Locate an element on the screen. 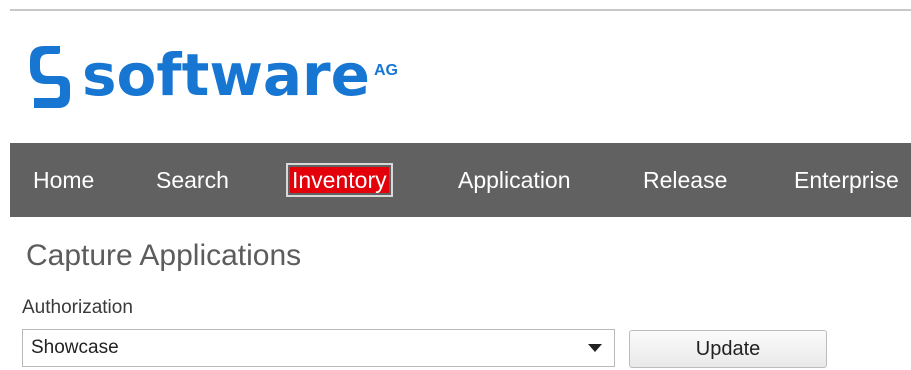  chevron-down-icon is located at coordinates (595, 348).